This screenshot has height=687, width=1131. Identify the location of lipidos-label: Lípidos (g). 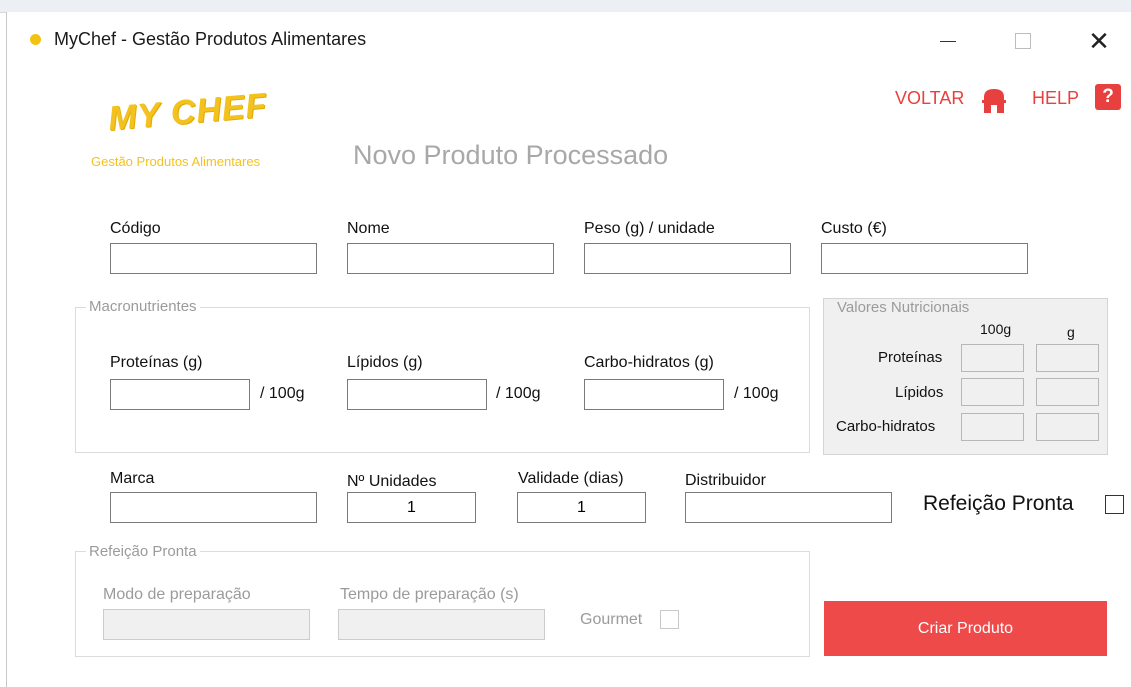
(385, 362).